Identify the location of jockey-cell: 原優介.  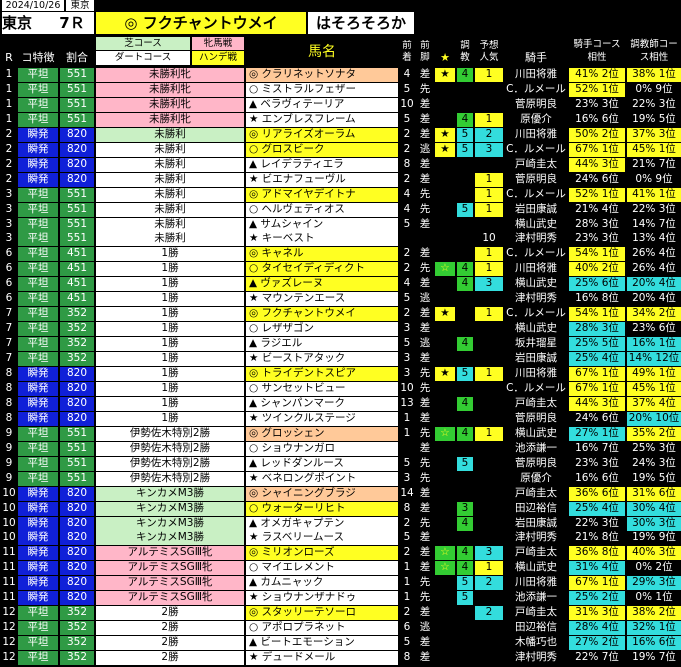
(536, 119).